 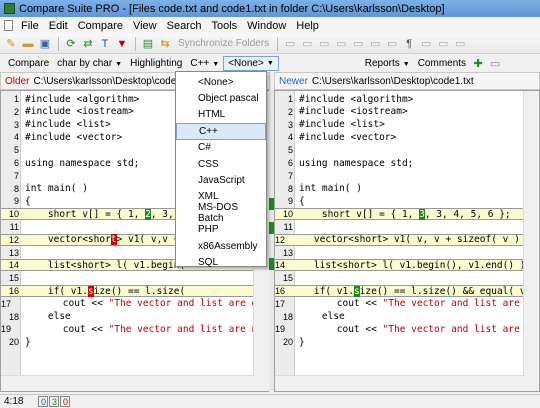 What do you see at coordinates (221, 131) in the screenshot?
I see `dropdown-option: C++` at bounding box center [221, 131].